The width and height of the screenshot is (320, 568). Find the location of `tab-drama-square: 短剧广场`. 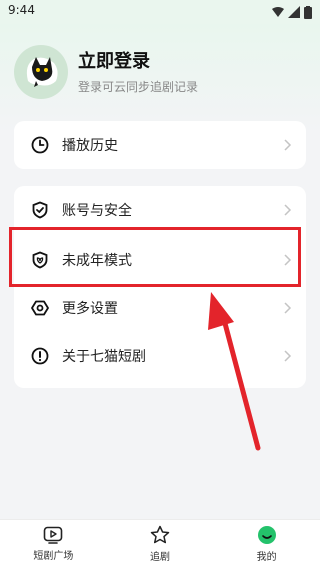

tab-drama-square: 短剧广场 is located at coordinates (53, 544).